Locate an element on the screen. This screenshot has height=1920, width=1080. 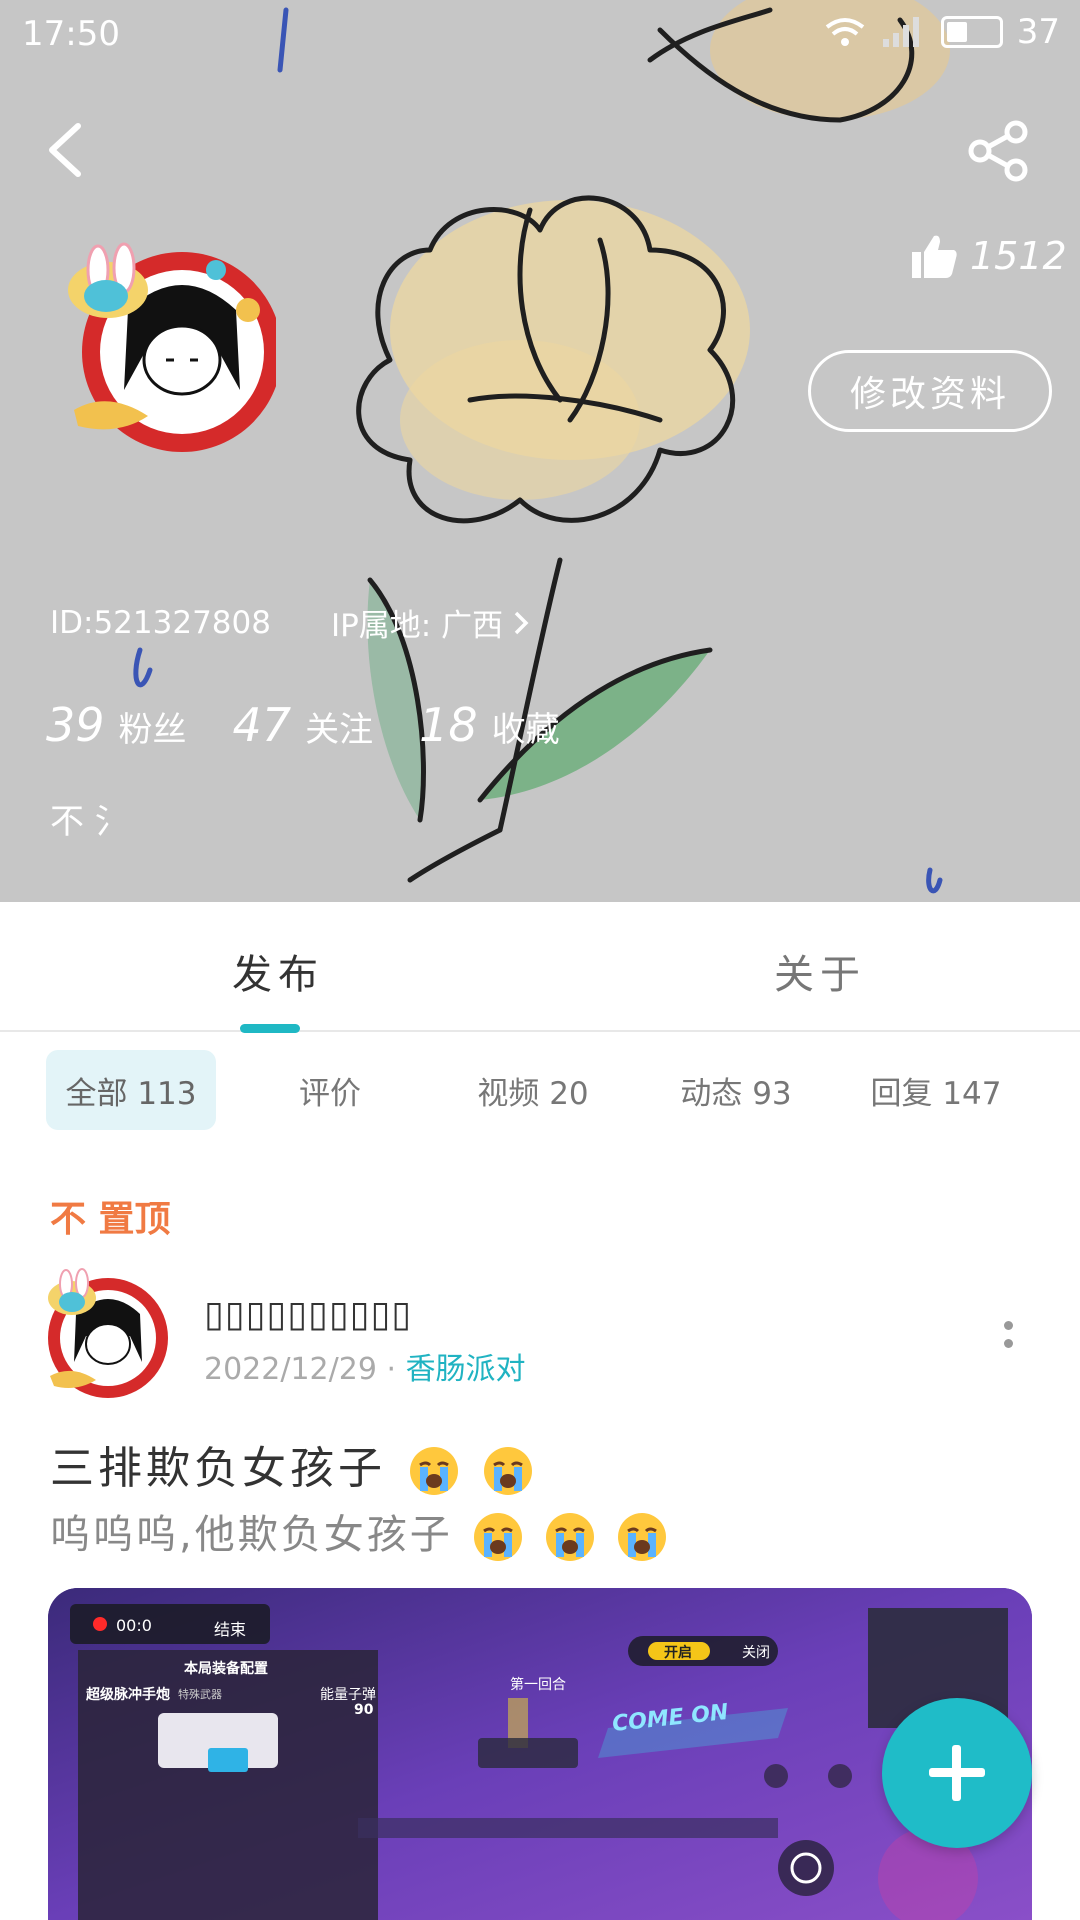
battery-icon is located at coordinates (971, 32).